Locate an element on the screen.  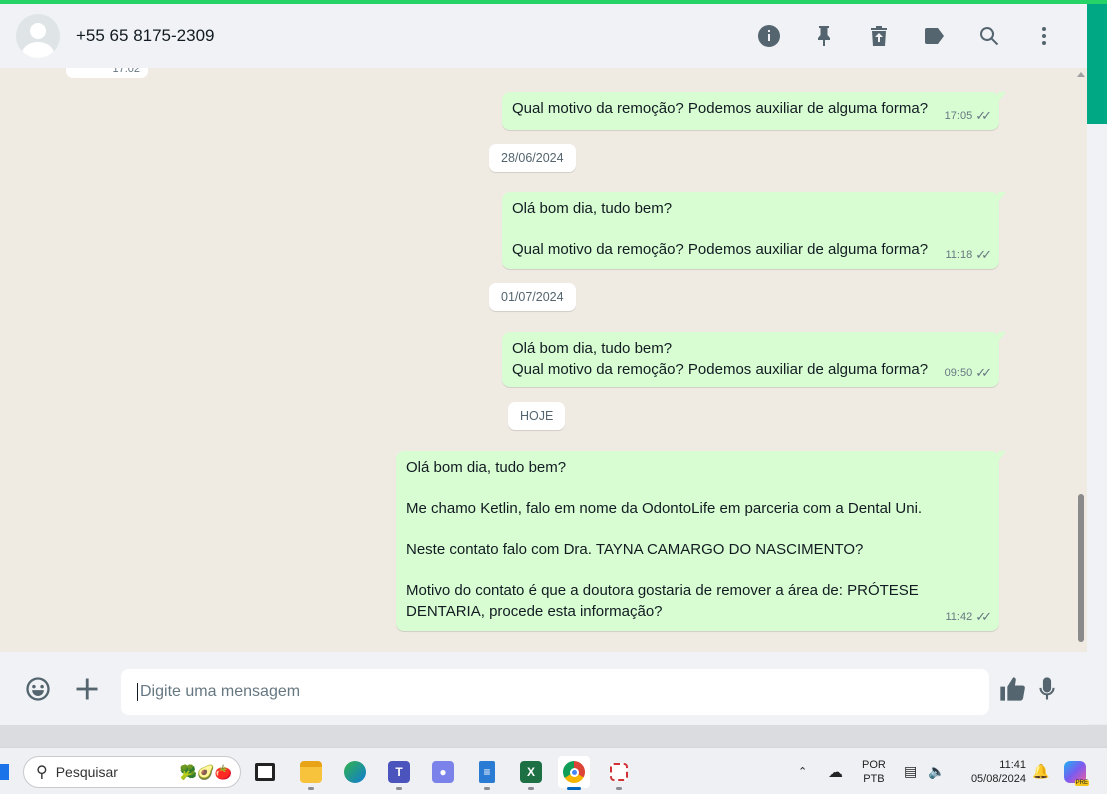
previous-message-time: 17:02 is located at coordinates (107, 73).